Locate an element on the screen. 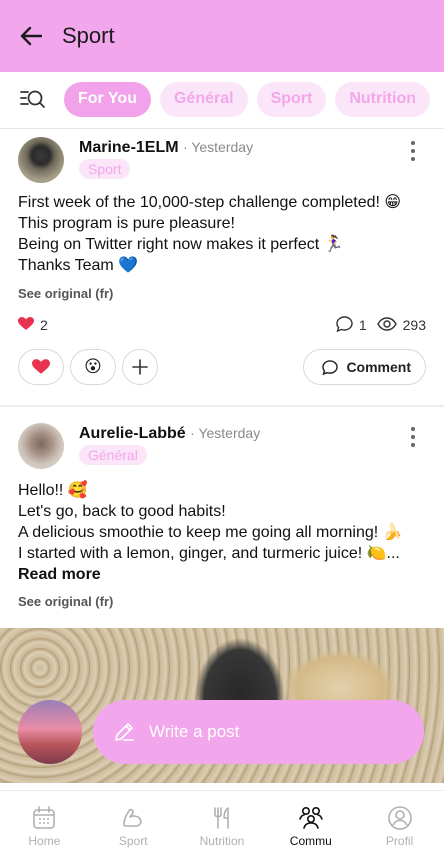  comment-button: Comment is located at coordinates (364, 367).